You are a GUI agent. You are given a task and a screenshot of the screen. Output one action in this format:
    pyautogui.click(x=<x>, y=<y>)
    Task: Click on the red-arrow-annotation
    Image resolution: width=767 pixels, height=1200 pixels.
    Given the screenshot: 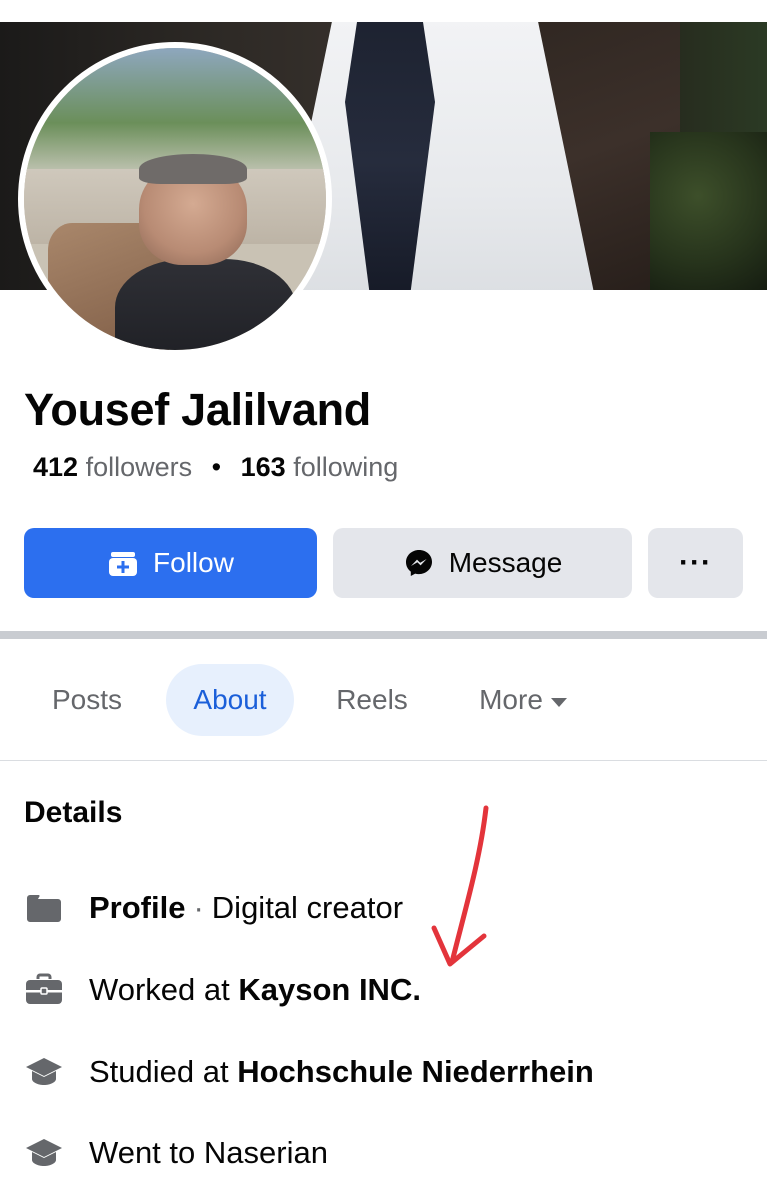 What is the action you would take?
    pyautogui.click(x=460, y=886)
    